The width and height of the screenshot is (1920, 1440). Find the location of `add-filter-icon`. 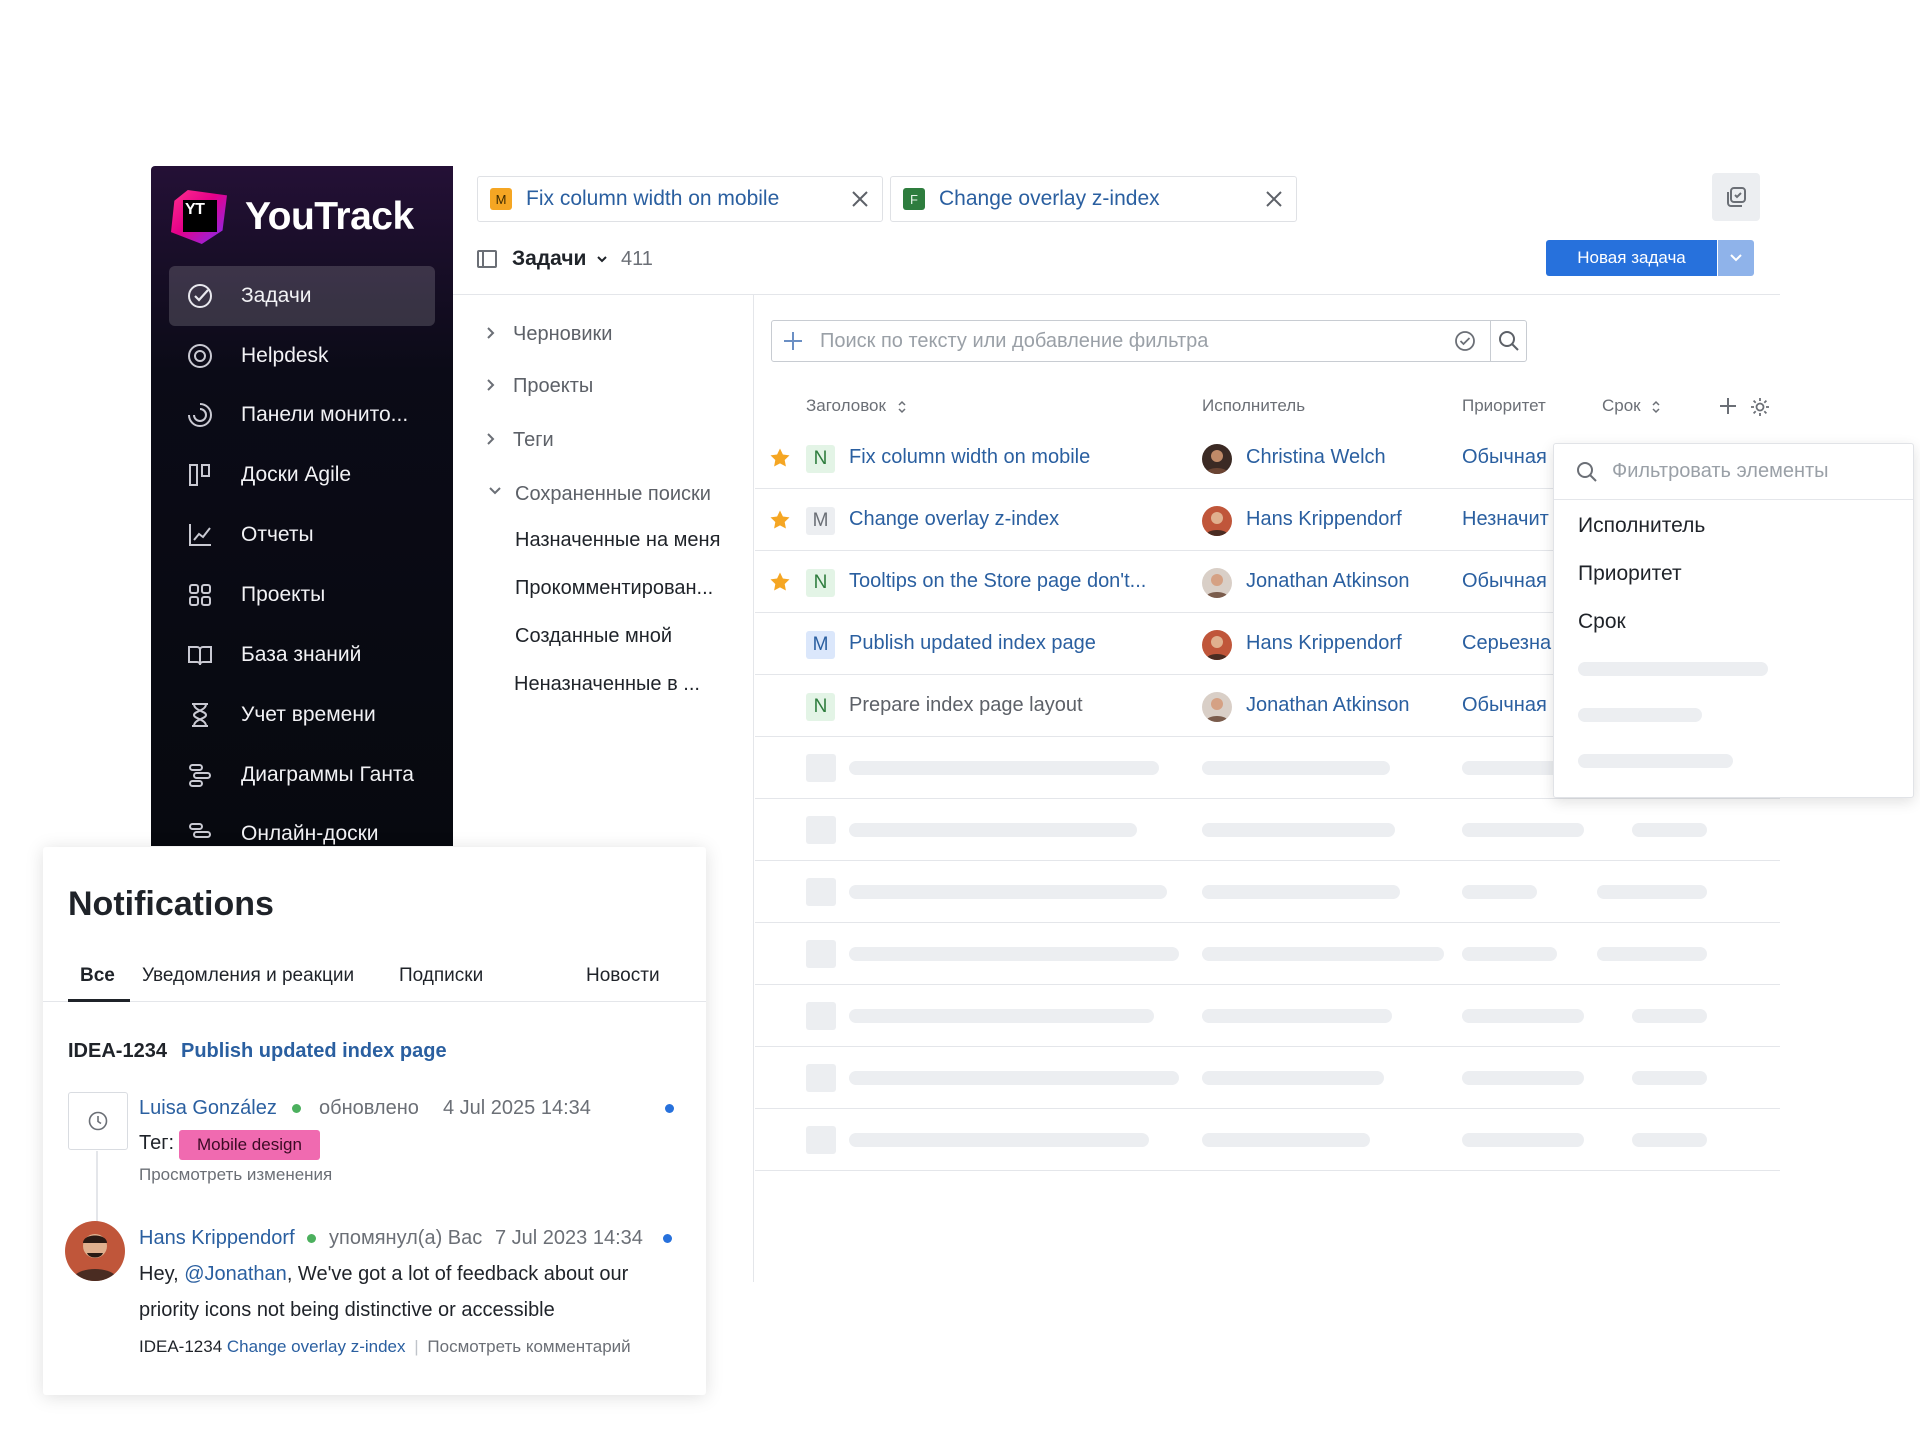

add-filter-icon is located at coordinates (793, 341).